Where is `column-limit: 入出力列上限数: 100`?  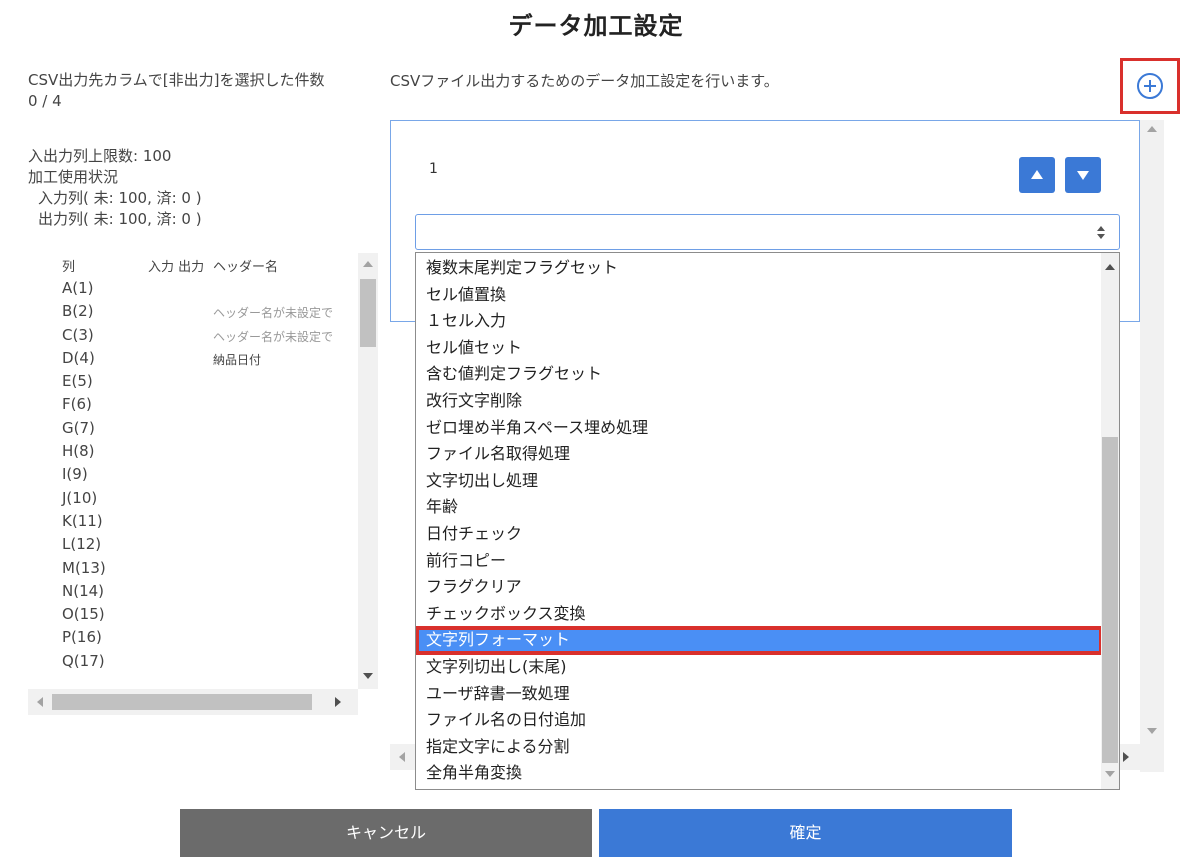
column-limit: 入出力列上限数: 100 is located at coordinates (100, 156).